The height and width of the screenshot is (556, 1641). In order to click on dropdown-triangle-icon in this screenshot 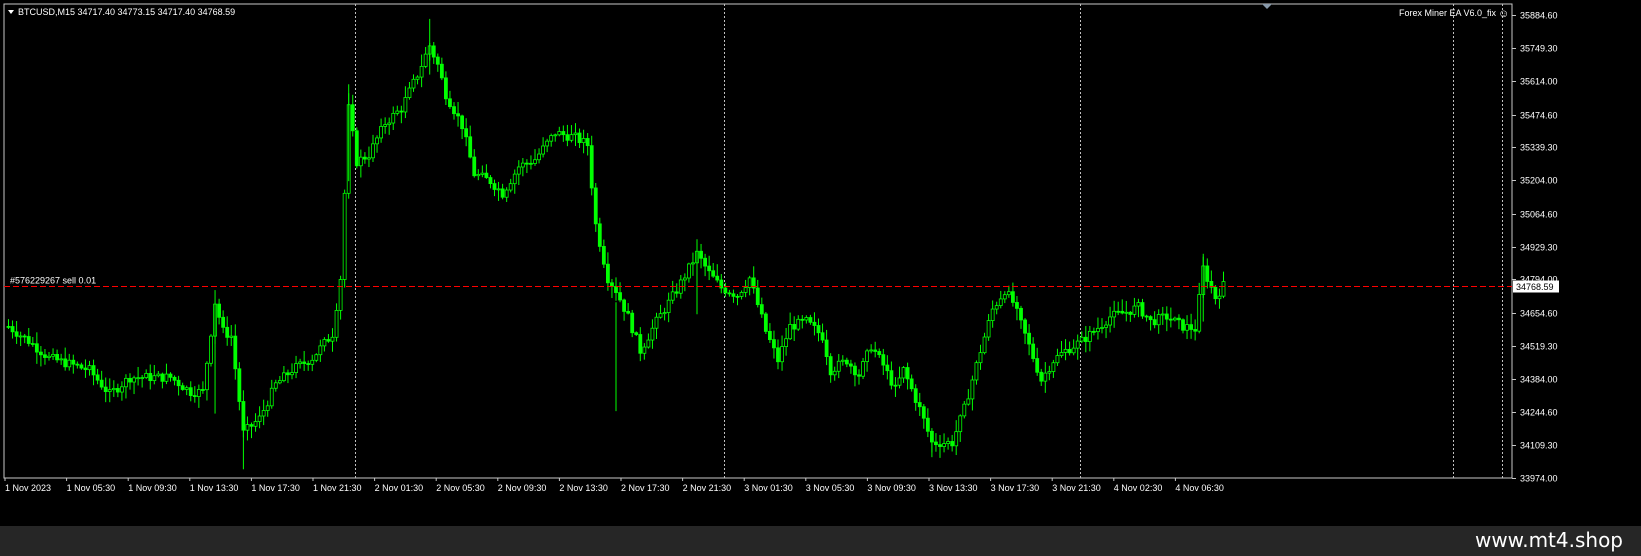, I will do `click(11, 12)`.